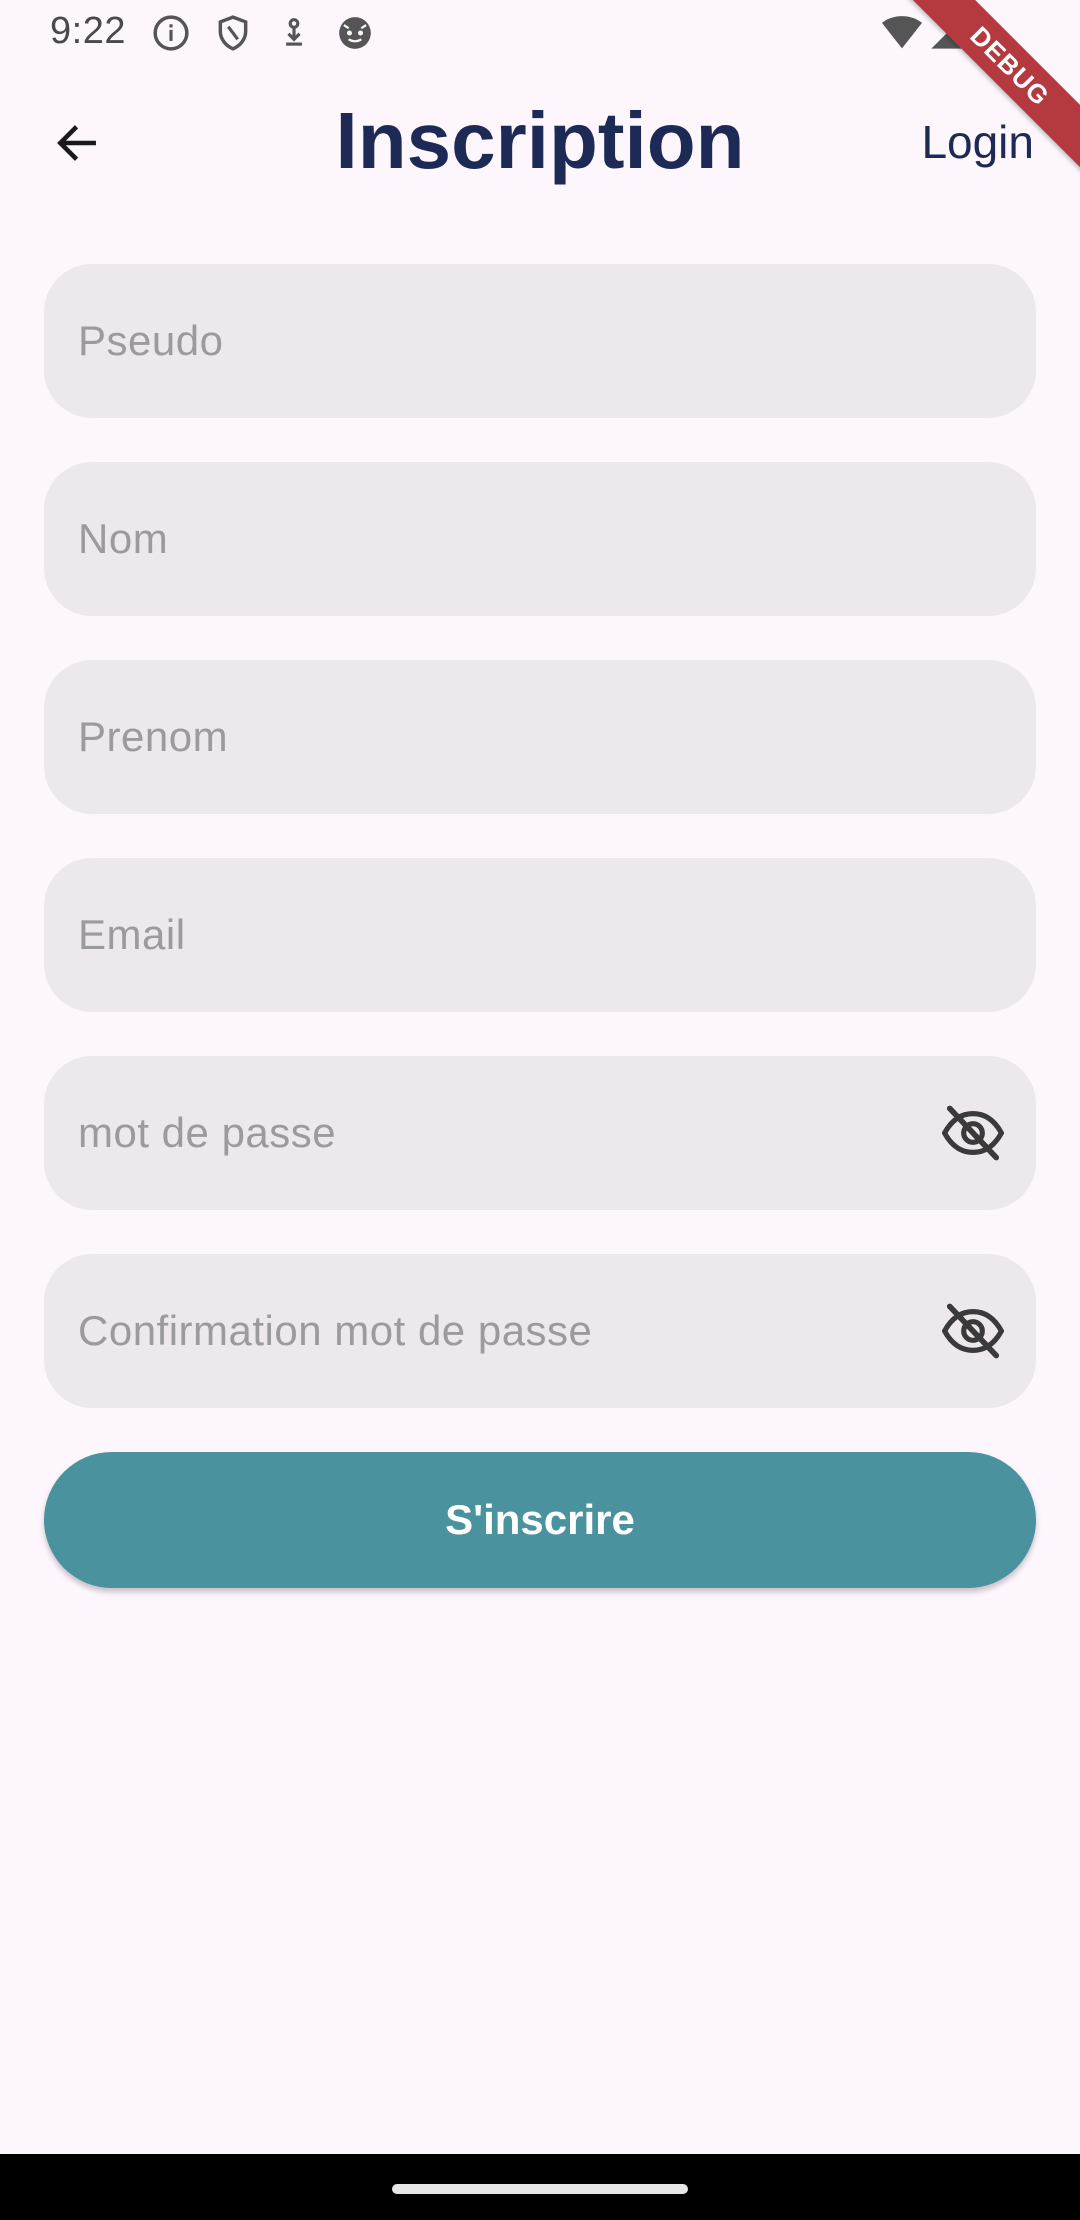 This screenshot has height=2220, width=1080. I want to click on nom-input, so click(540, 539).